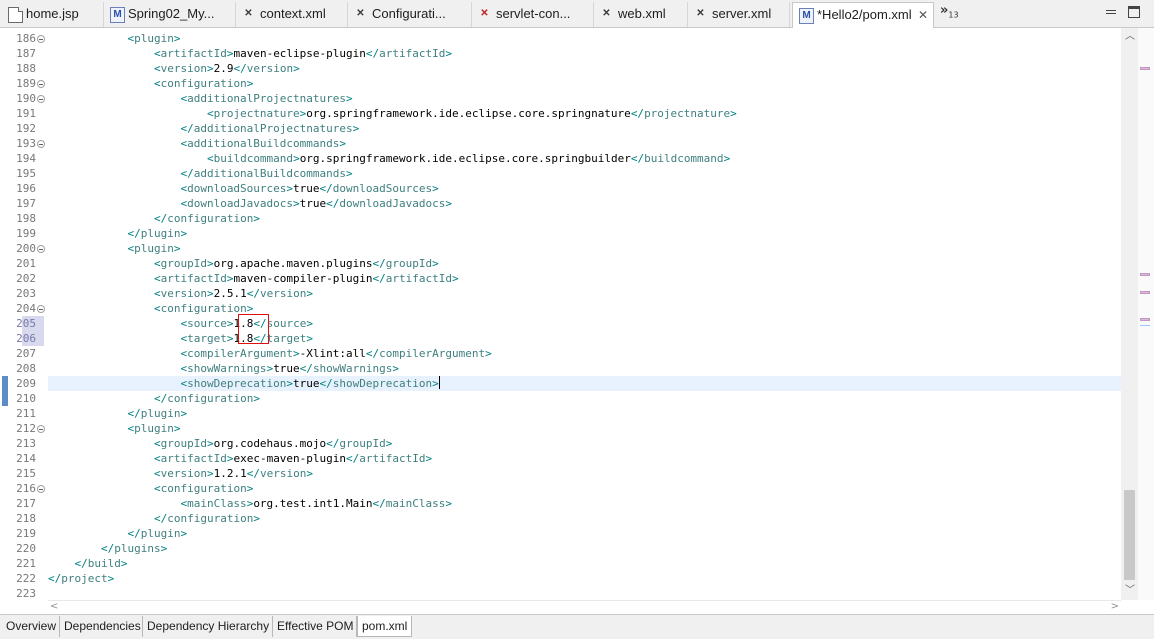  I want to click on tab-context-xml: ✕ context.xml, so click(292, 14).